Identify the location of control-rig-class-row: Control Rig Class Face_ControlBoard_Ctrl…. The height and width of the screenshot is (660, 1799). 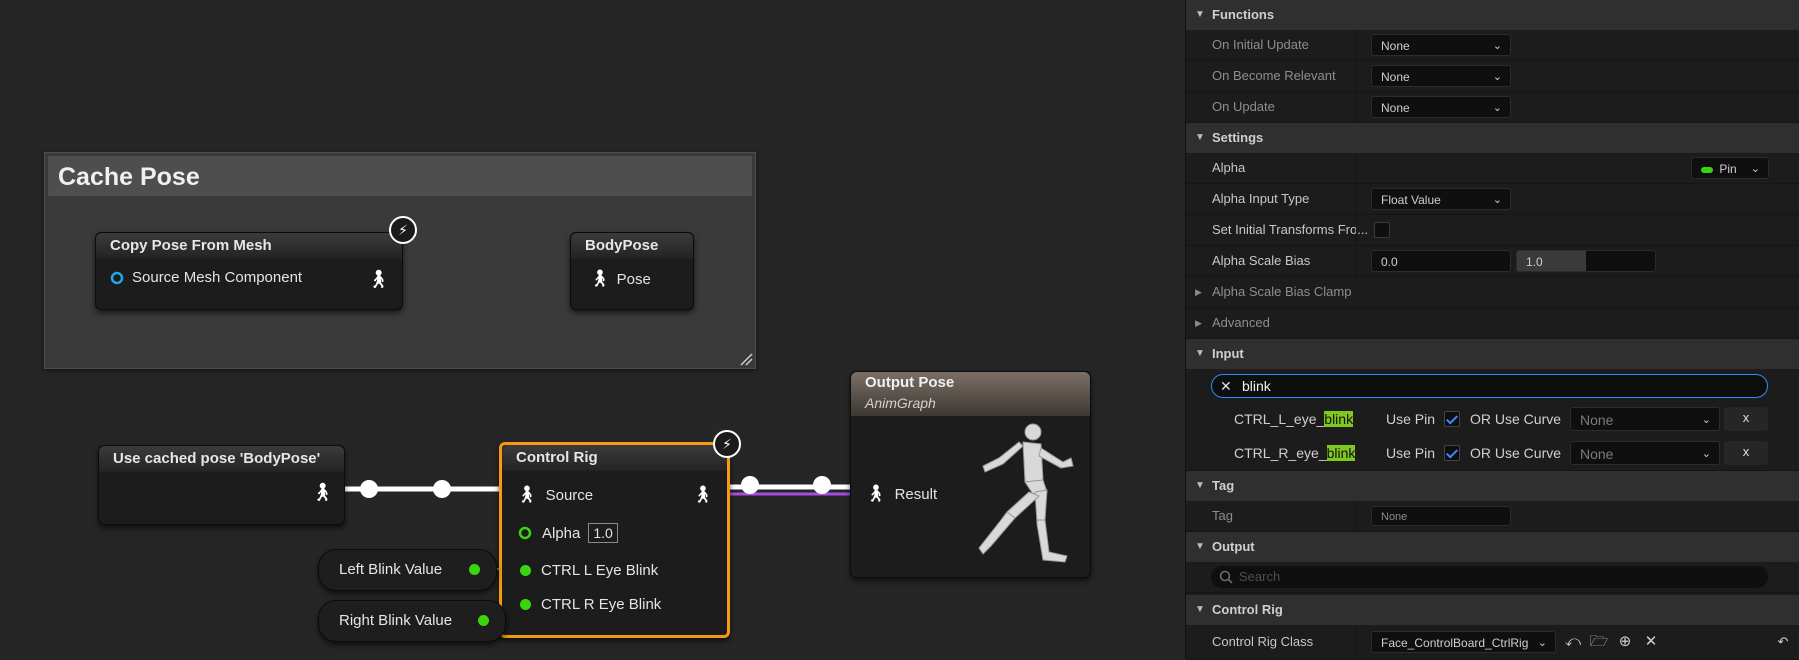
(1492, 642).